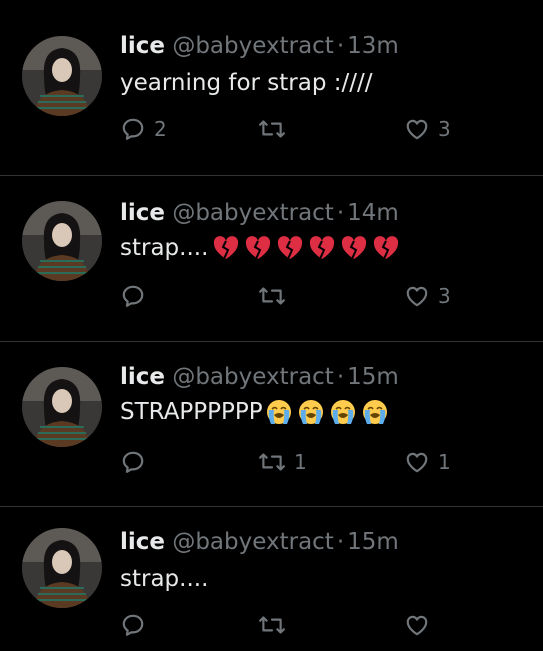 Image resolution: width=543 pixels, height=651 pixels. I want to click on tweet-text: yearning for strap :////, so click(246, 83).